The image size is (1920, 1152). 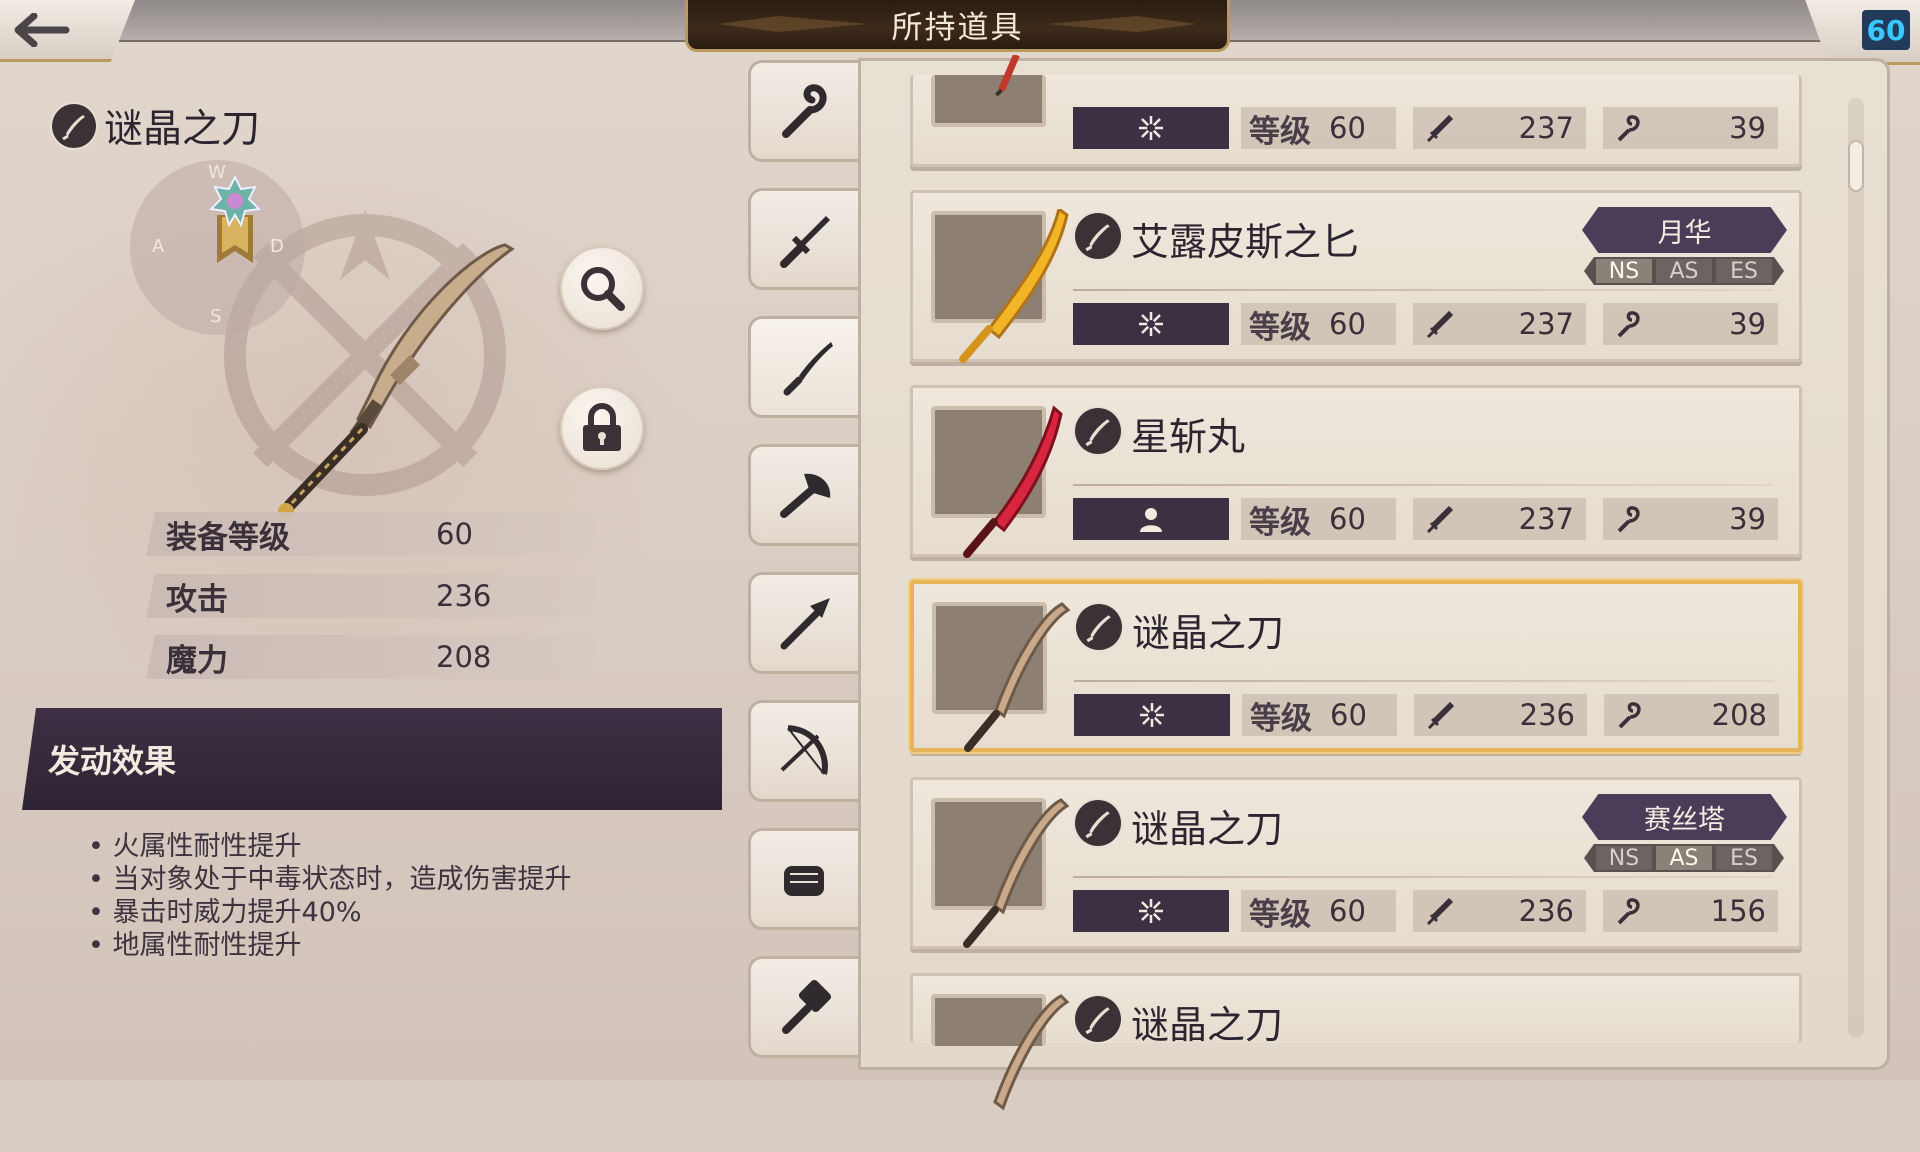 I want to click on scrollbar-thumb, so click(x=1856, y=166).